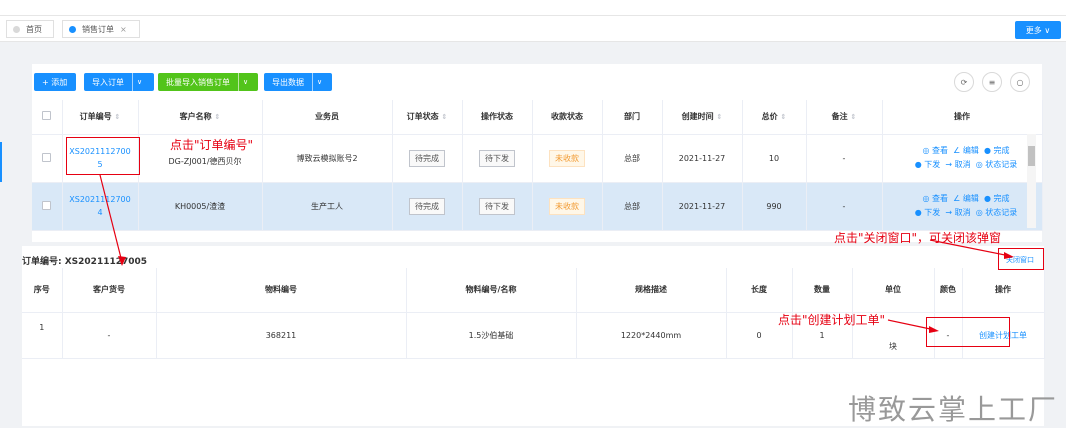 The image size is (1066, 428). What do you see at coordinates (918, 238) in the screenshot?
I see `annotation-close-window: 点击"关闭窗口"，可关闭该弹窗` at bounding box center [918, 238].